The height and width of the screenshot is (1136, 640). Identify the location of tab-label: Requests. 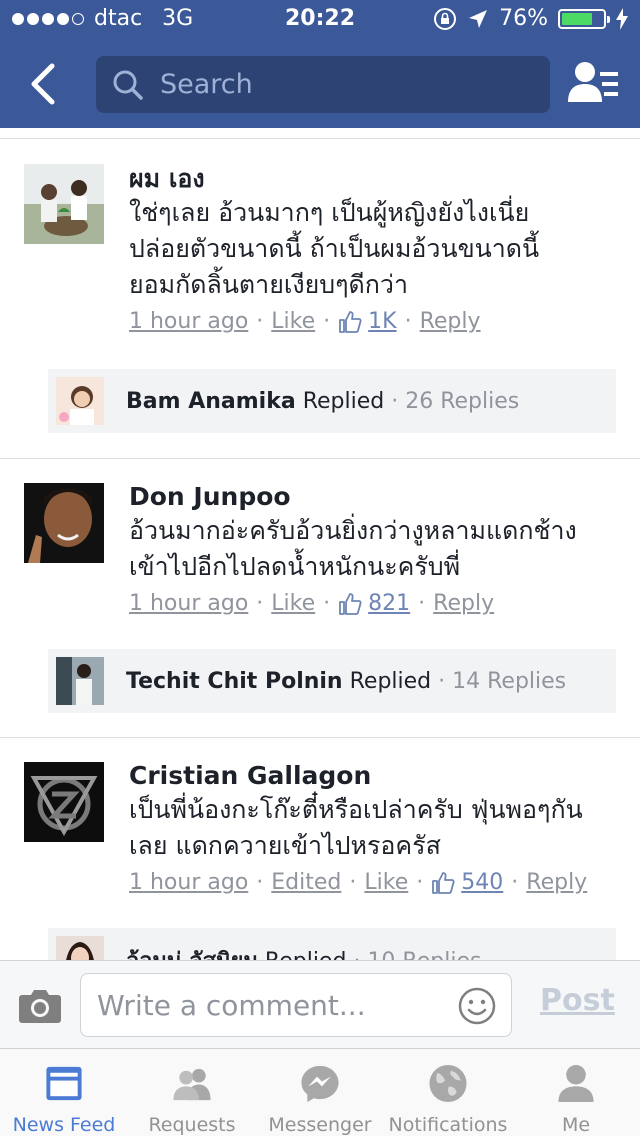
(192, 1125).